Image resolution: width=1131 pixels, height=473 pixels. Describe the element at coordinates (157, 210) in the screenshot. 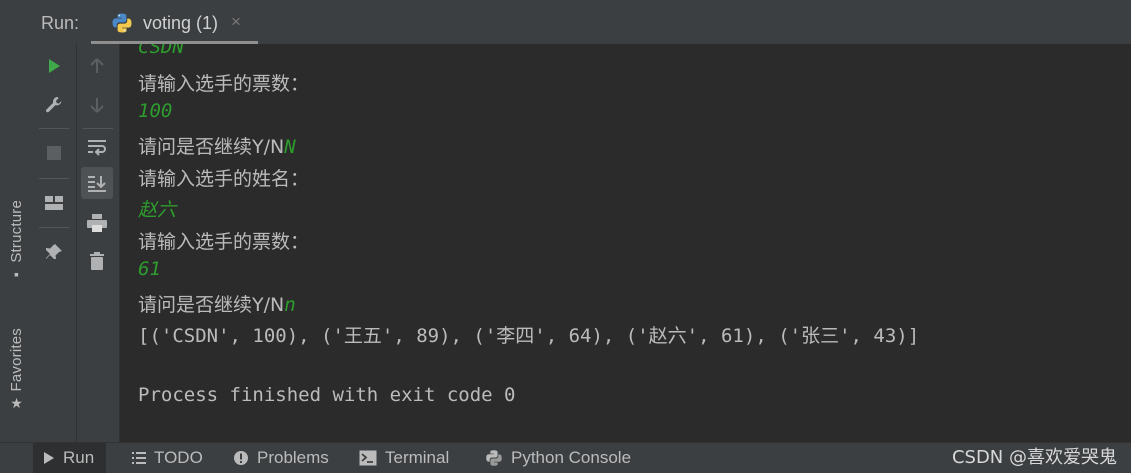

I see `console-input-line: 赵六` at that location.